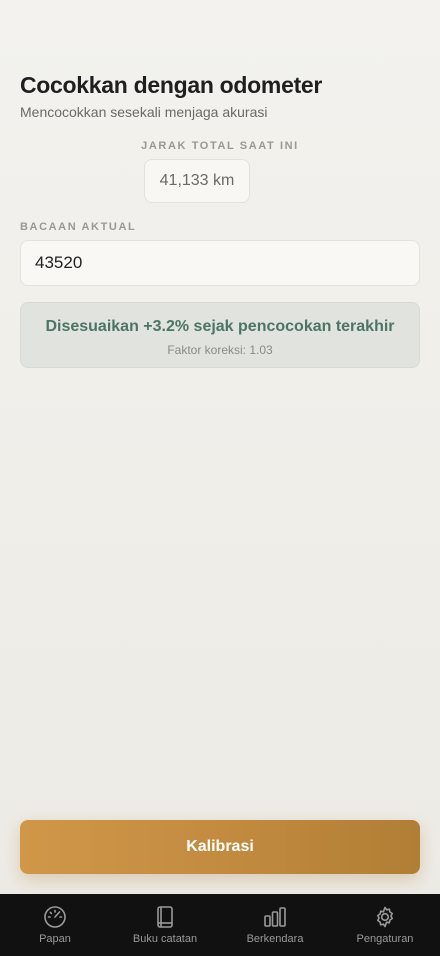  Describe the element at coordinates (165, 917) in the screenshot. I see `book-icon` at that location.